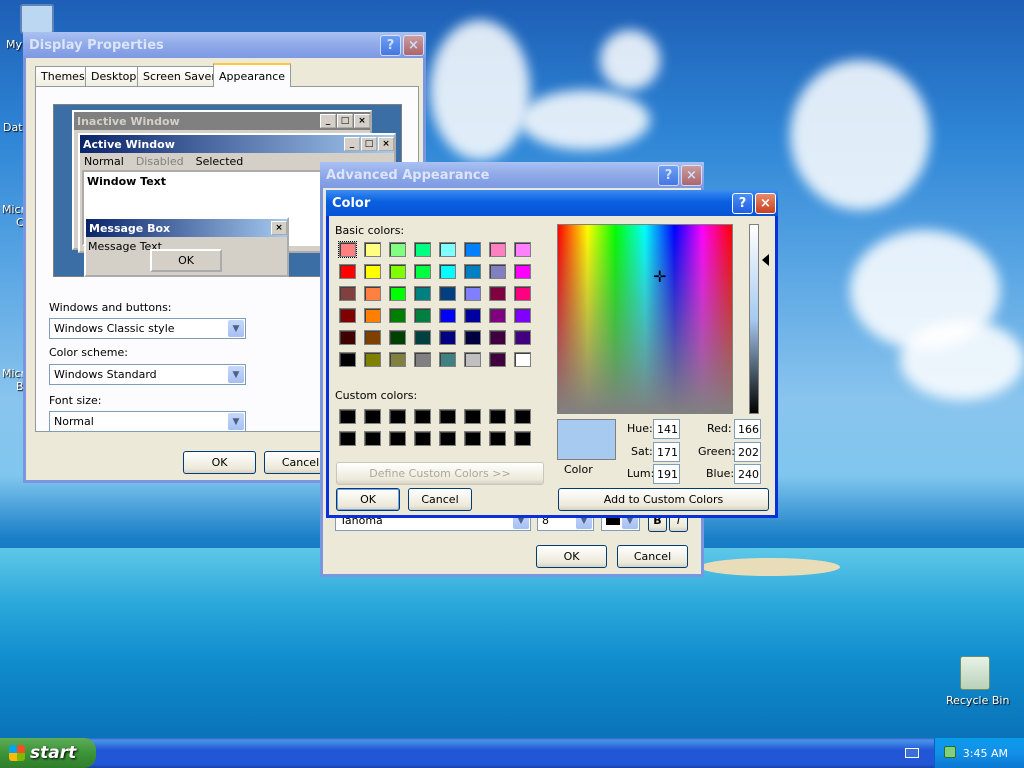 The image size is (1024, 768). What do you see at coordinates (63, 76) in the screenshot?
I see `tab-themes: Themes` at bounding box center [63, 76].